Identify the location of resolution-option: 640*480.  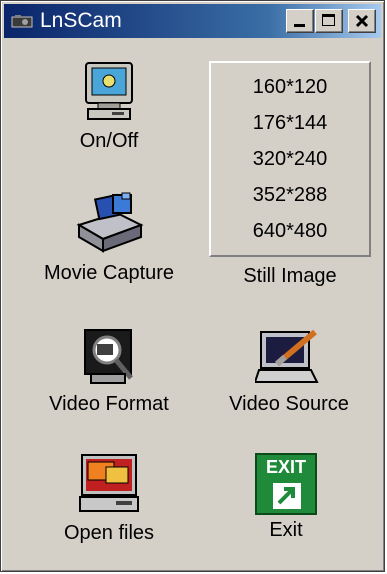
(290, 231).